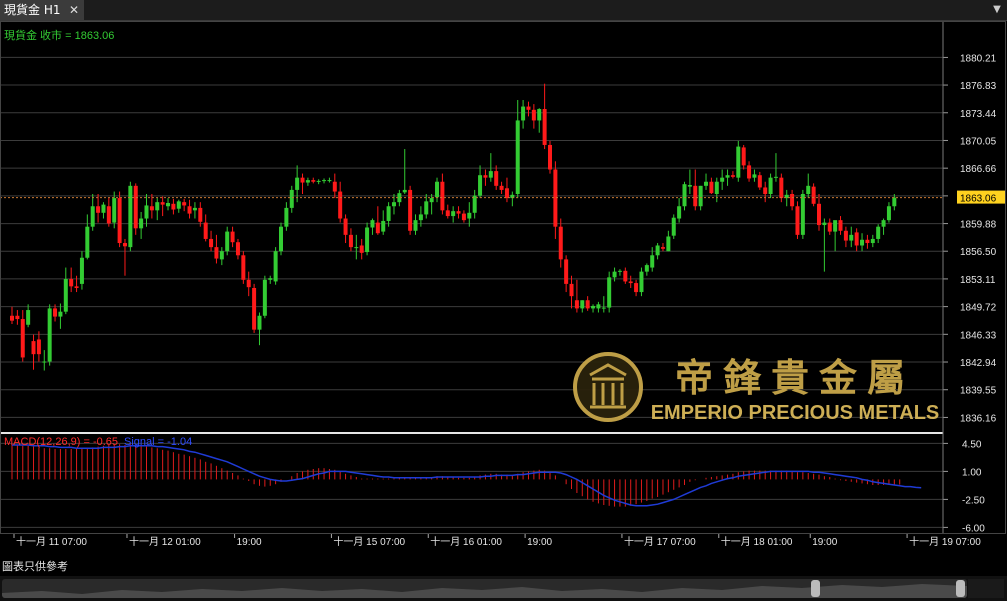 This screenshot has width=1007, height=601. What do you see at coordinates (973, 500) in the screenshot?
I see `macd-tick-label: -2.50` at bounding box center [973, 500].